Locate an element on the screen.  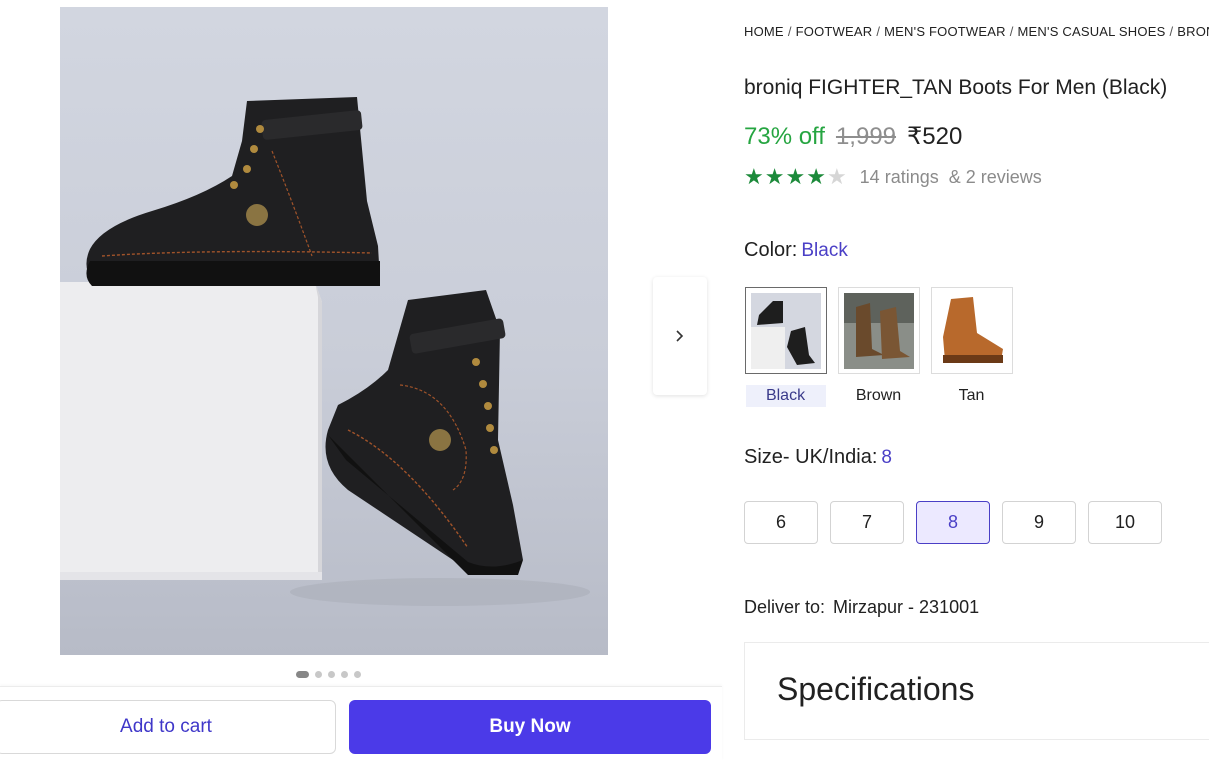
color-swatch-tan: Tan is located at coordinates (971, 347).